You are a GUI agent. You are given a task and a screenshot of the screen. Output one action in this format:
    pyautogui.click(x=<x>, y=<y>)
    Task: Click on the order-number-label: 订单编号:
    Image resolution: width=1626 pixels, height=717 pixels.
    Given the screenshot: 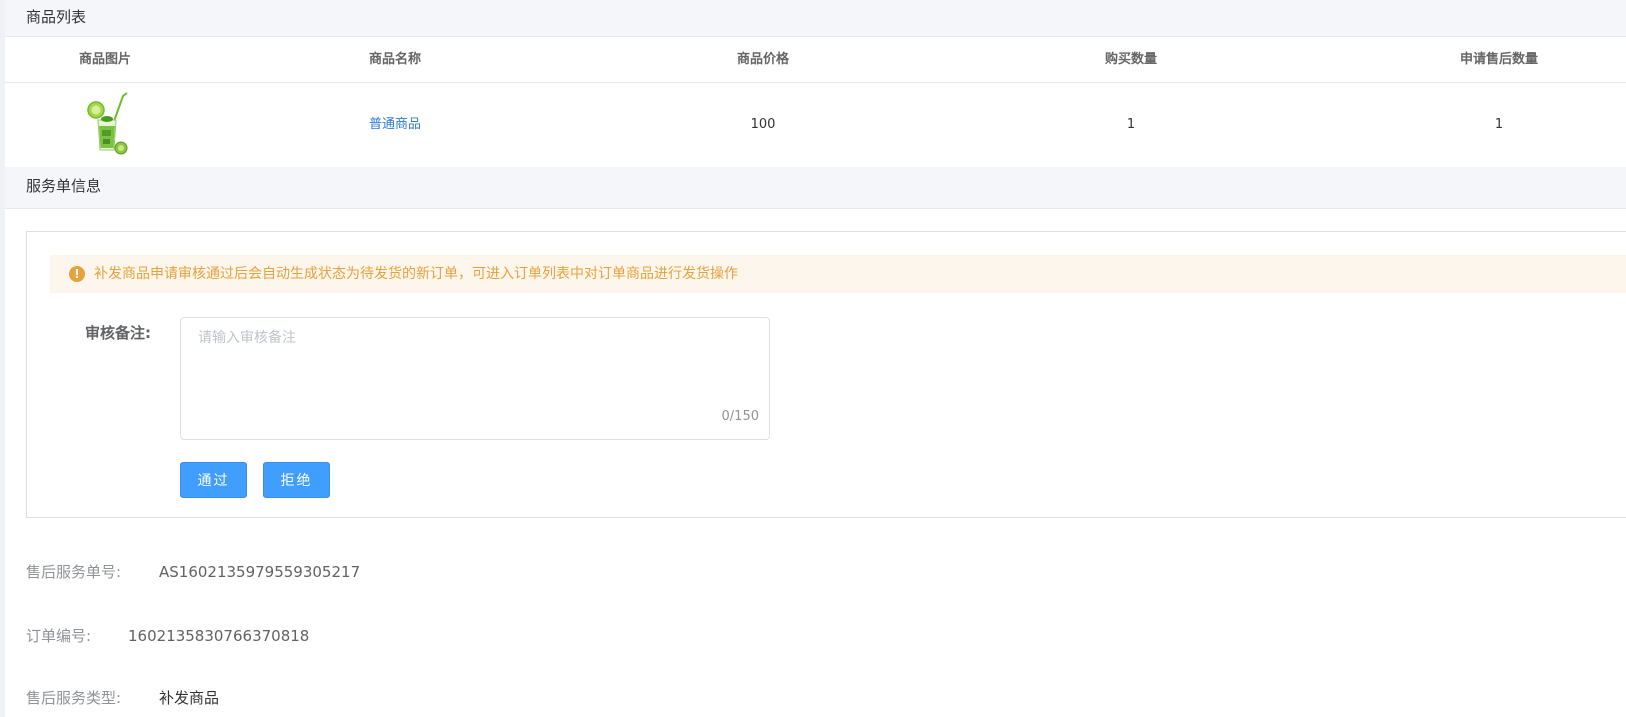 What is the action you would take?
    pyautogui.click(x=59, y=636)
    